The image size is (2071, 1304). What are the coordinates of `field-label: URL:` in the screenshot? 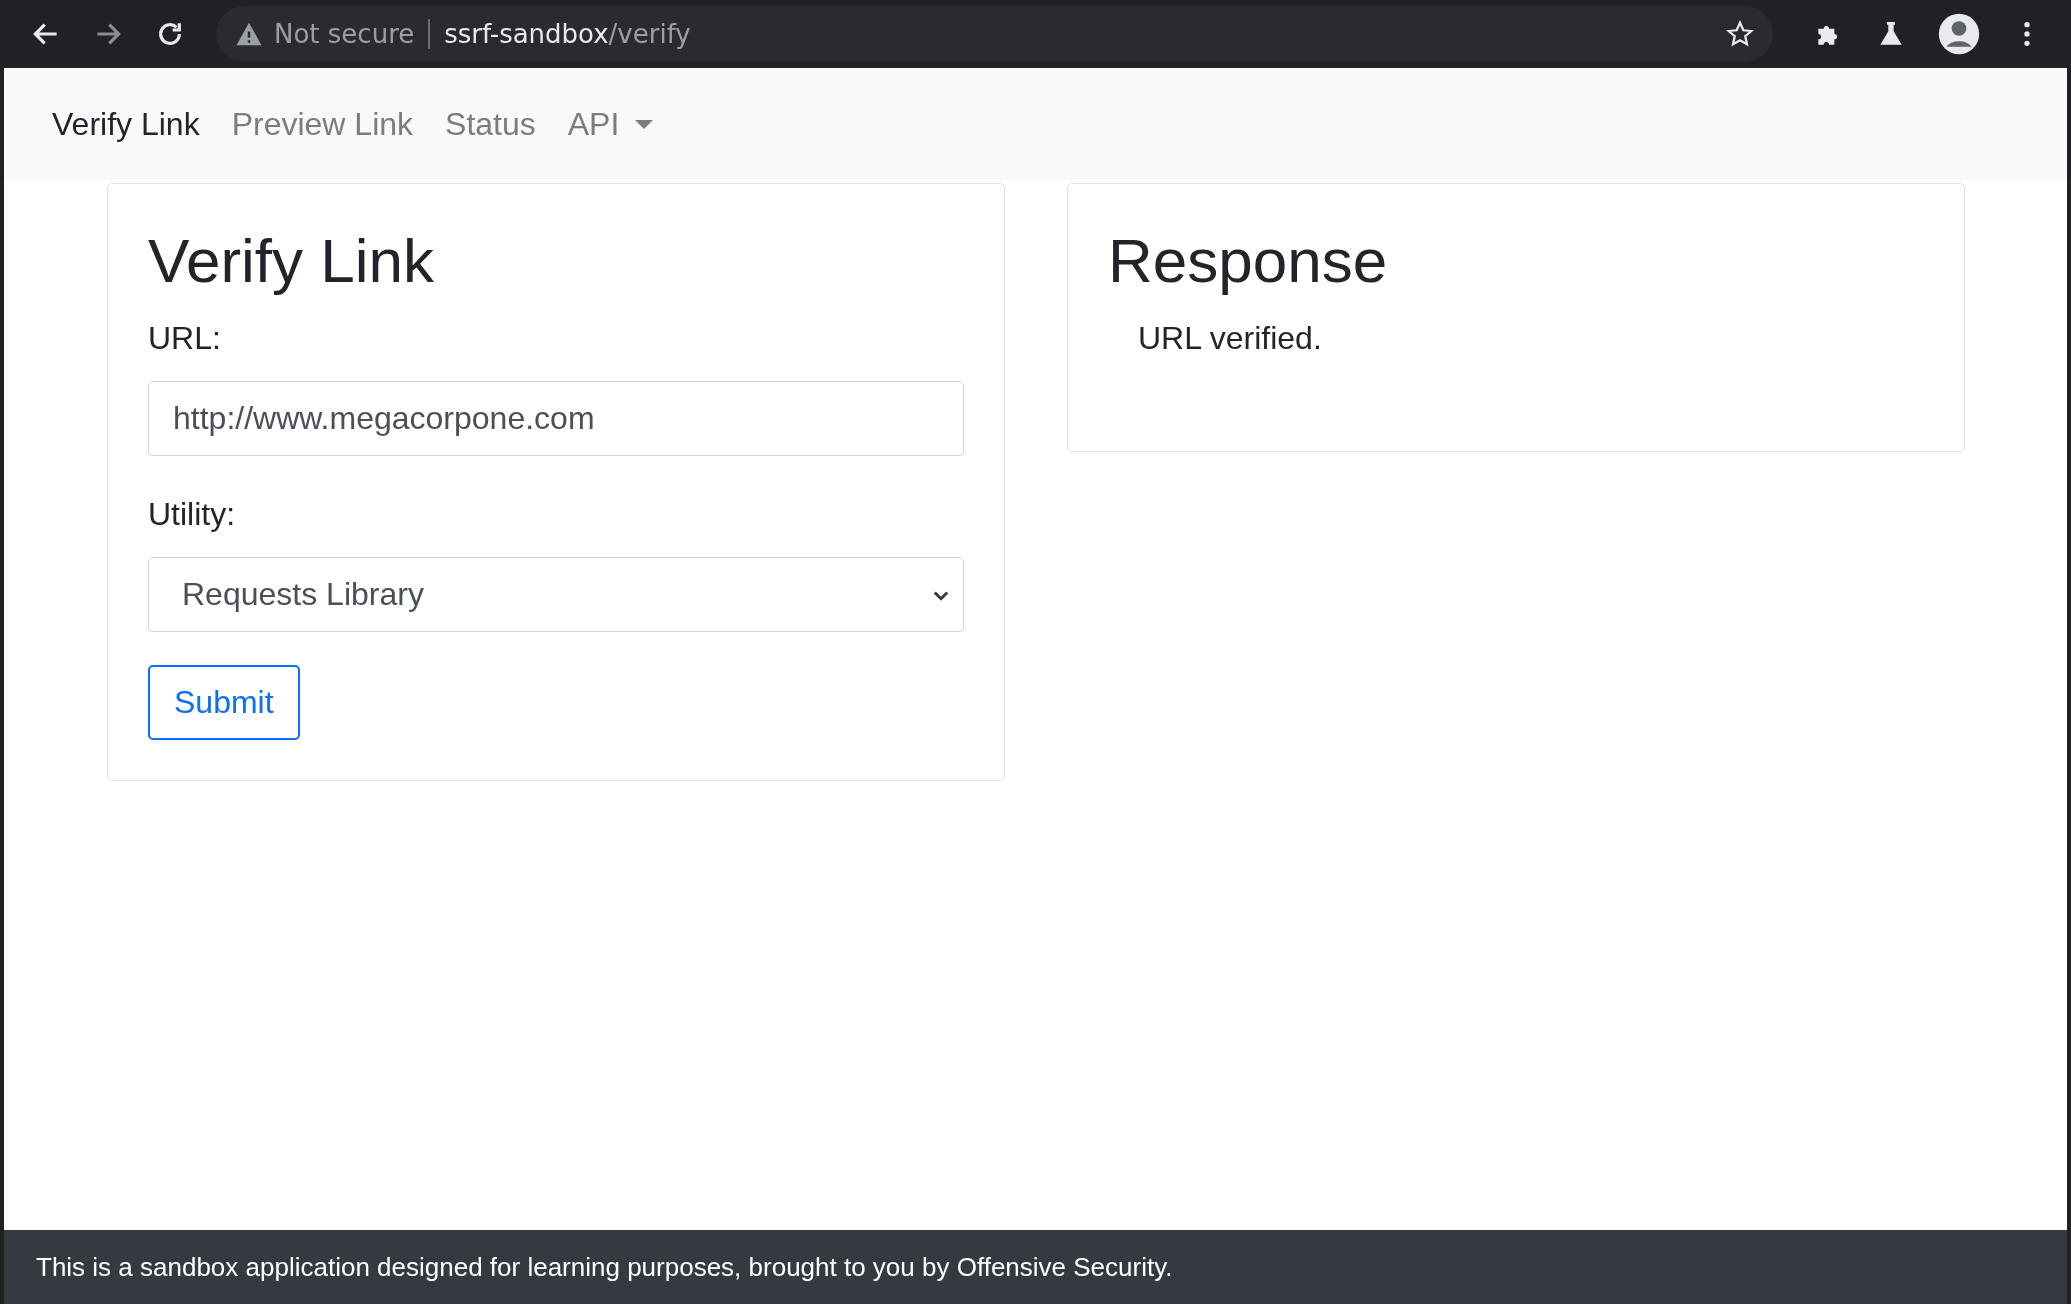 It's located at (185, 339).